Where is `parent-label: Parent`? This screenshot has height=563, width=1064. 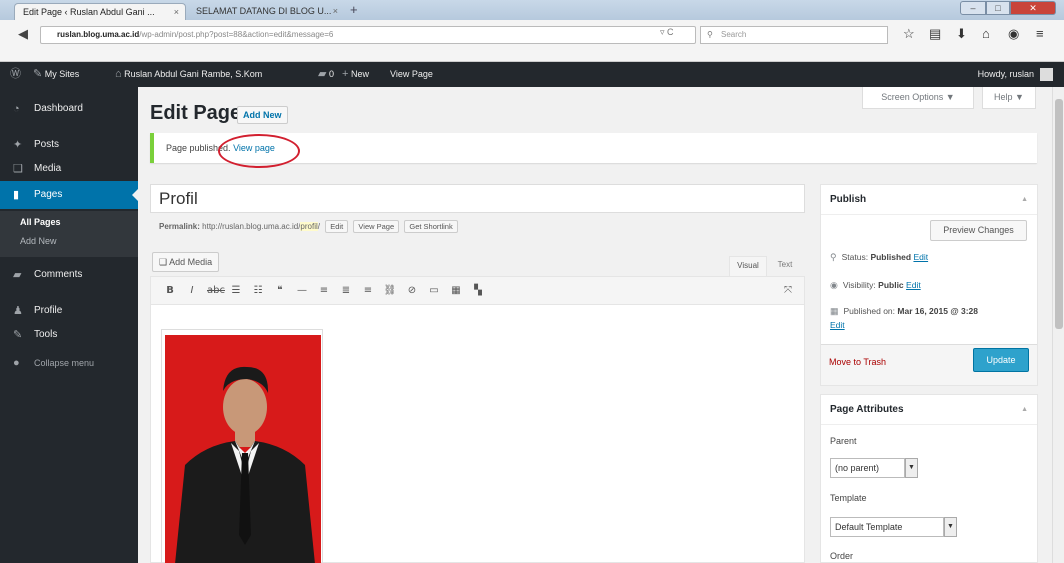
parent-label: Parent is located at coordinates (843, 441).